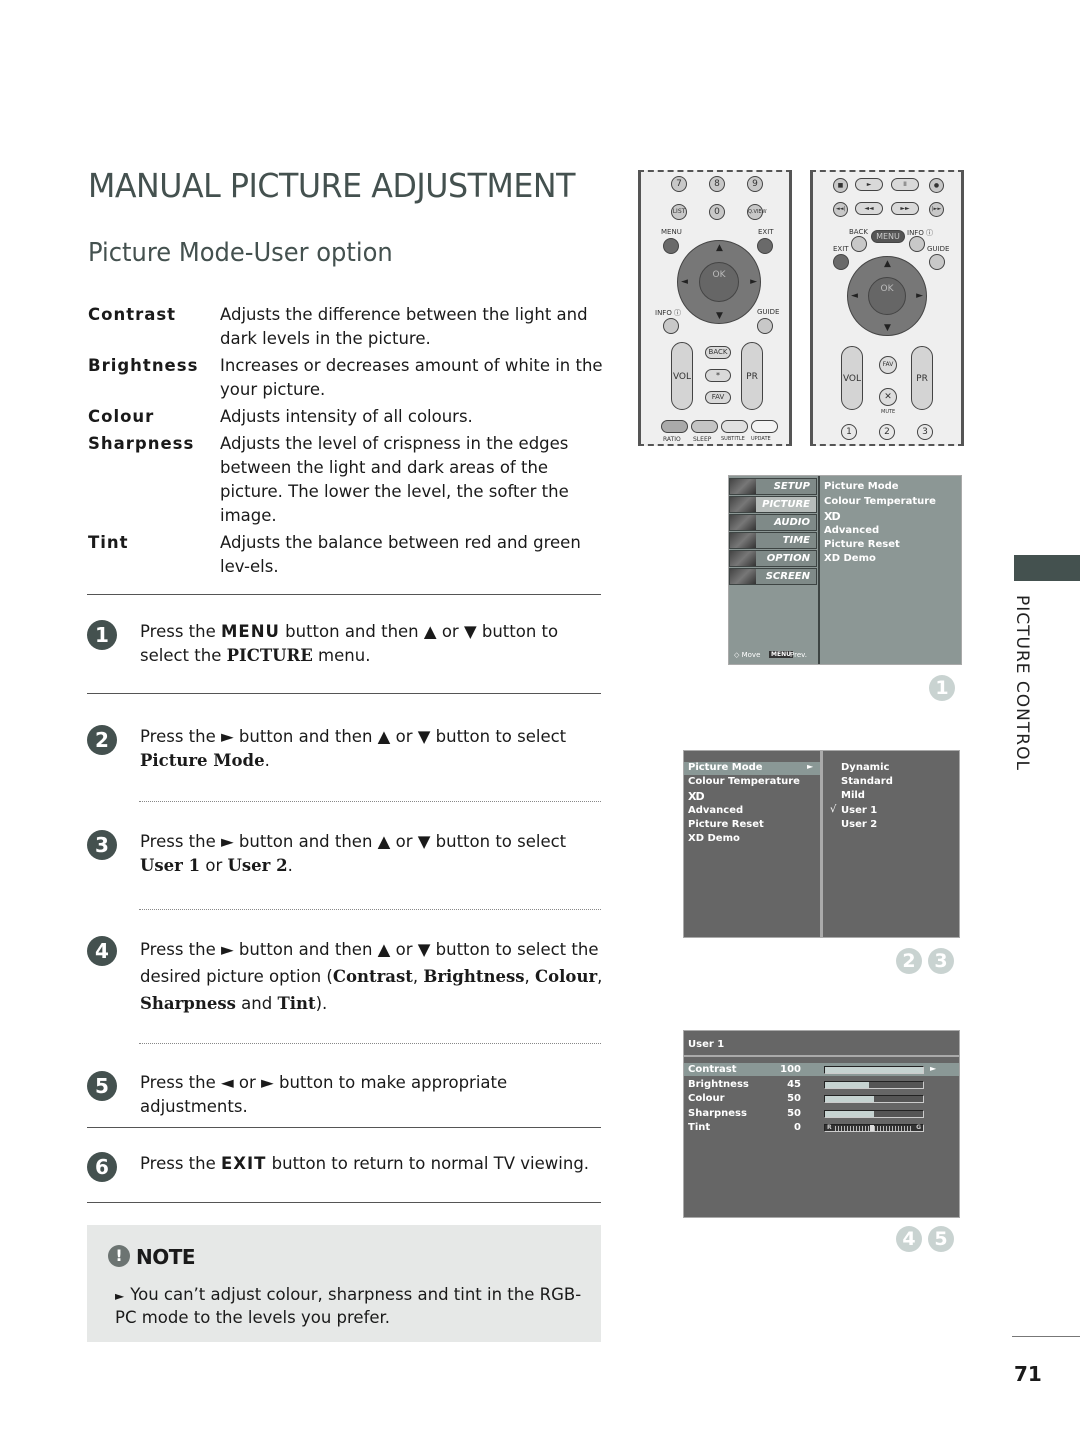 This screenshot has width=1080, height=1439. Describe the element at coordinates (905, 184) in the screenshot. I see `pause-button: II` at that location.